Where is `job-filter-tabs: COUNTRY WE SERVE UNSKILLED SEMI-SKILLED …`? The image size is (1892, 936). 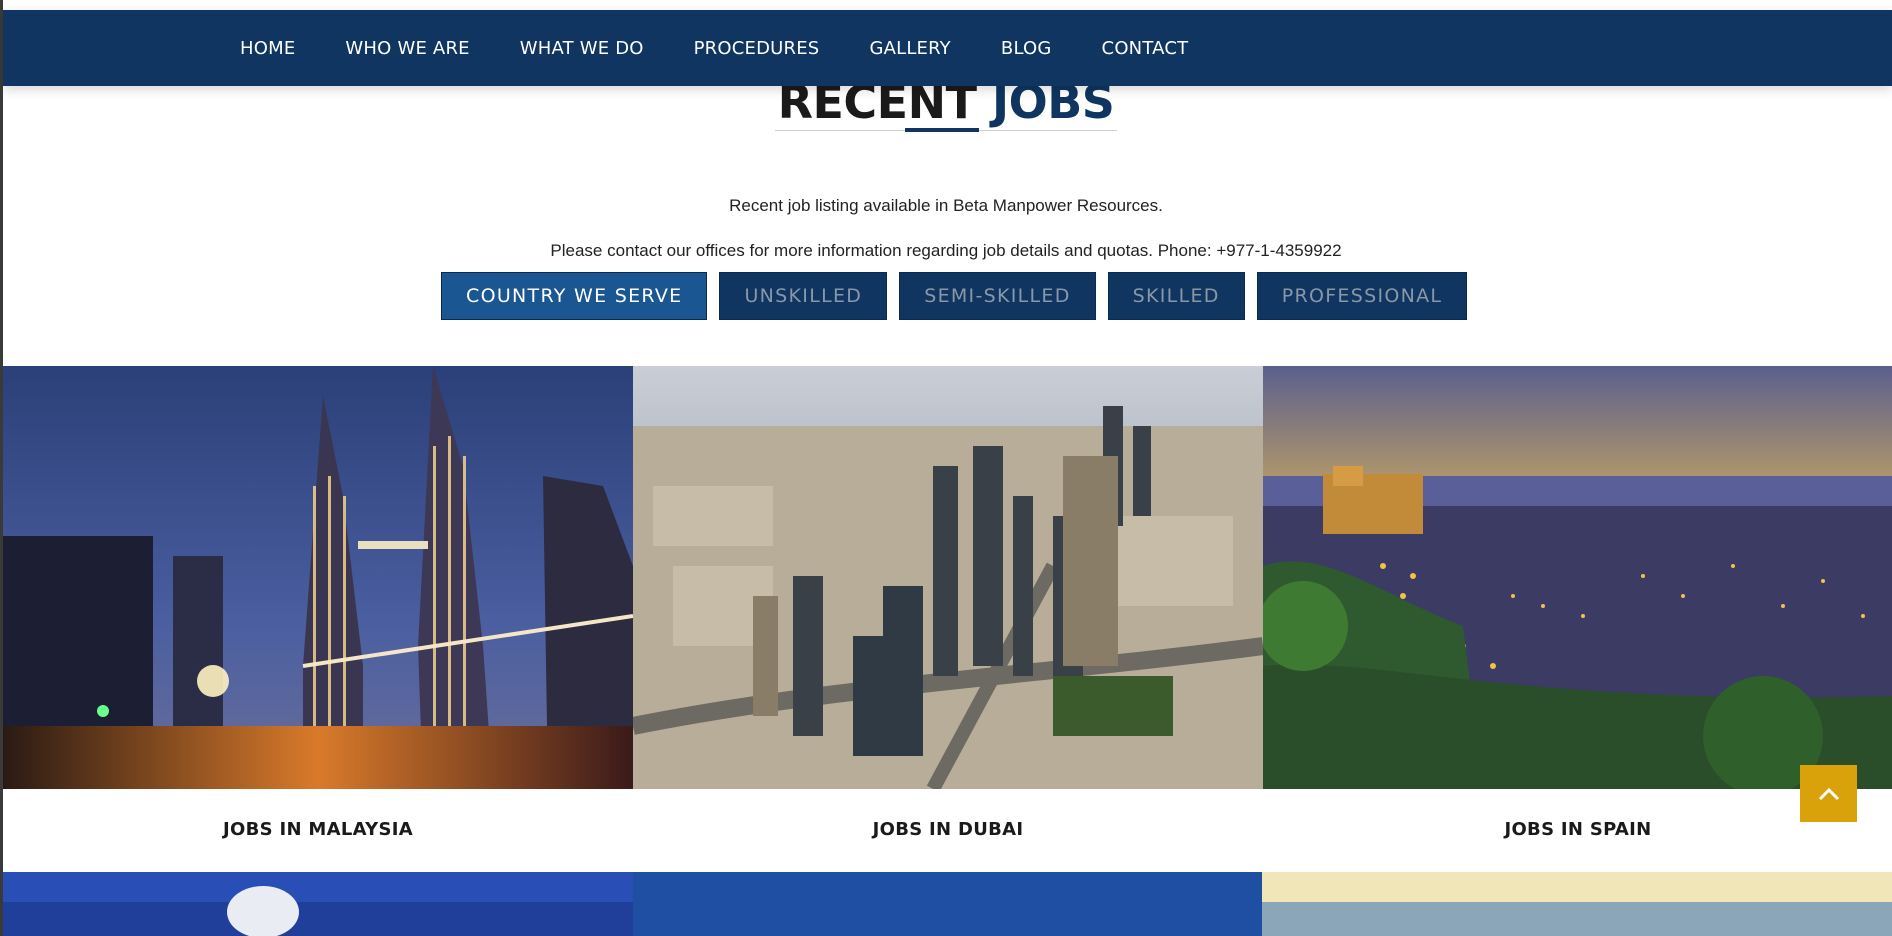
job-filter-tabs: COUNTRY WE SERVE UNSKILLED SEMI-SKILLED … is located at coordinates (960, 296).